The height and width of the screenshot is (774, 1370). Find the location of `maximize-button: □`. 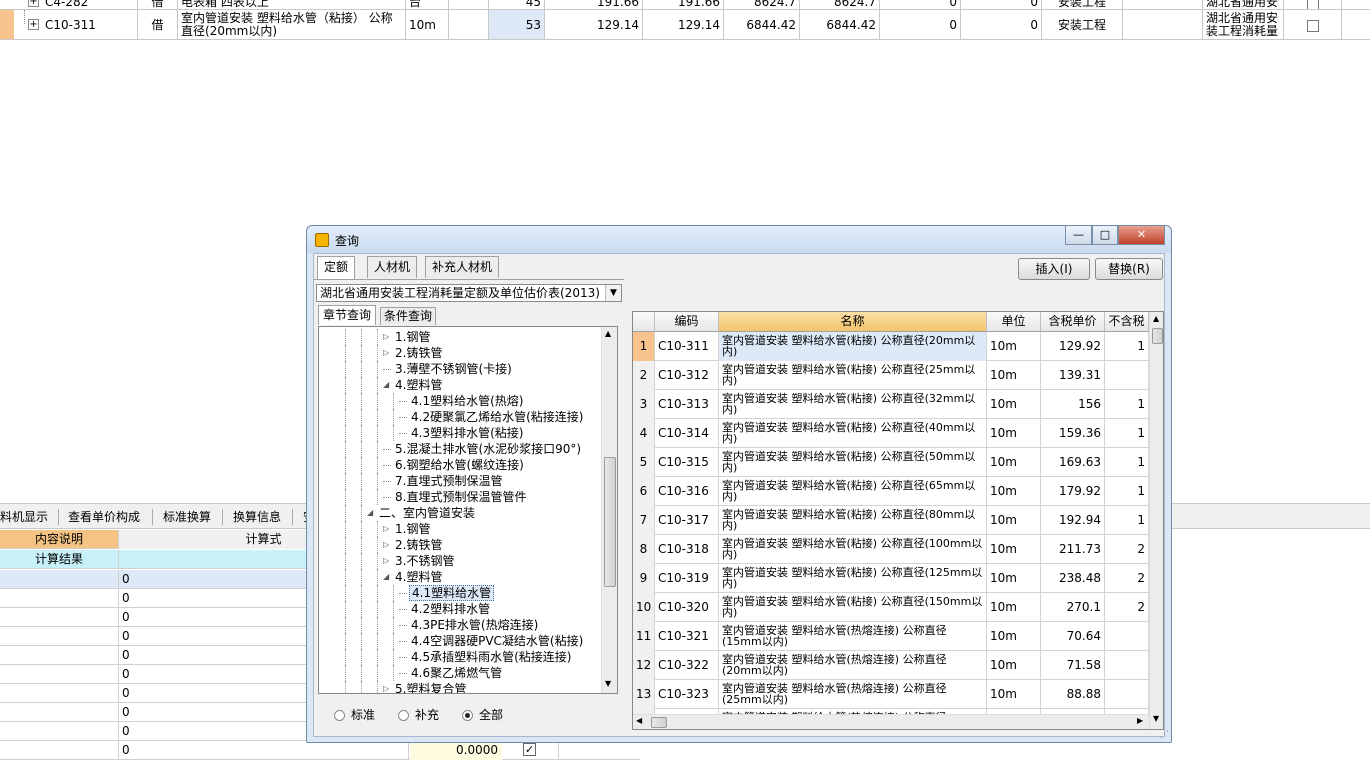

maximize-button: □ is located at coordinates (1105, 235).